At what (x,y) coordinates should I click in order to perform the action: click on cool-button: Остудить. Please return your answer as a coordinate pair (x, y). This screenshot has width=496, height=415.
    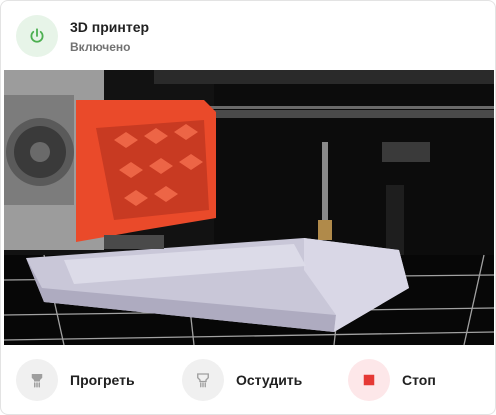
    Looking at the image, I should click on (242, 380).